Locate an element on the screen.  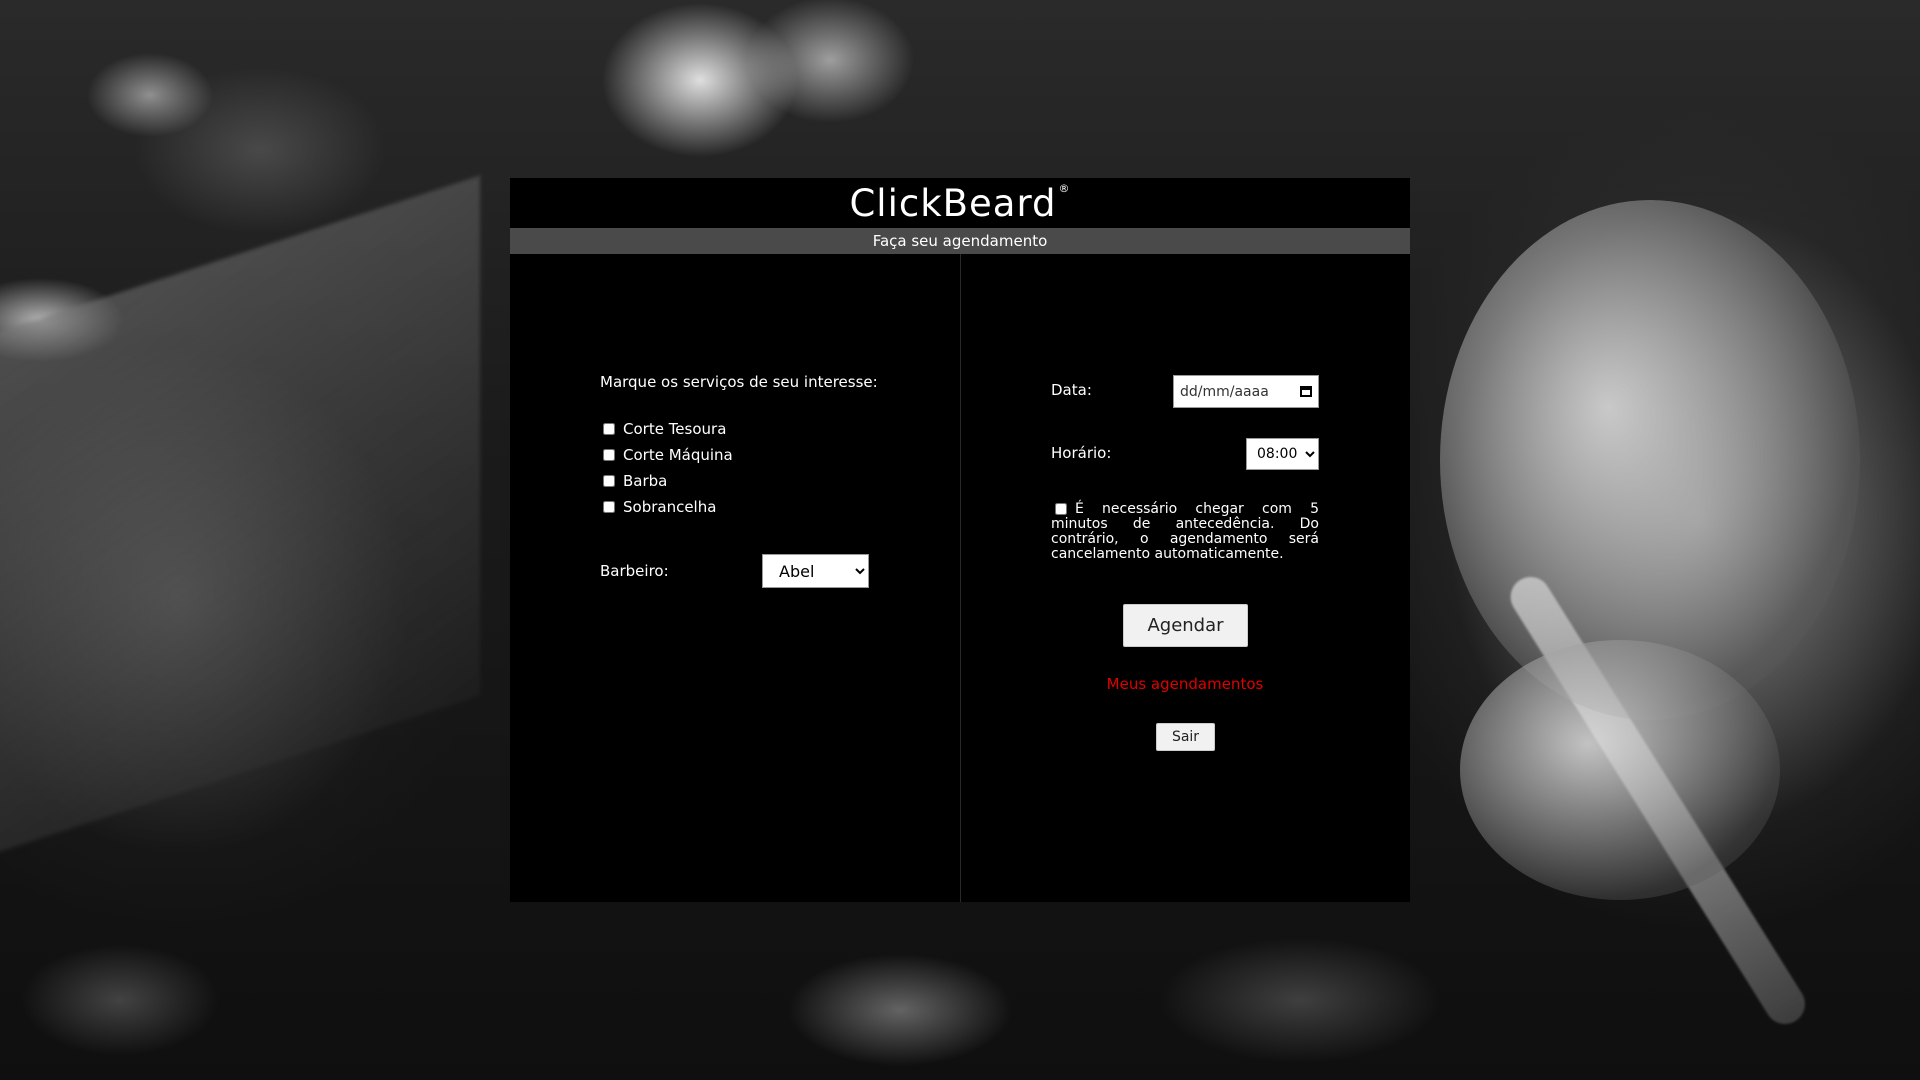
time-select: 08:00 is located at coordinates (1282, 454).